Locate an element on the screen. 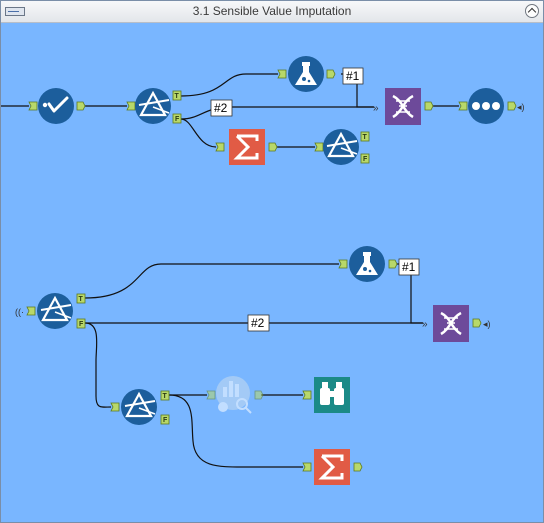  macro-output-tool: ◂) is located at coordinates (491, 106).